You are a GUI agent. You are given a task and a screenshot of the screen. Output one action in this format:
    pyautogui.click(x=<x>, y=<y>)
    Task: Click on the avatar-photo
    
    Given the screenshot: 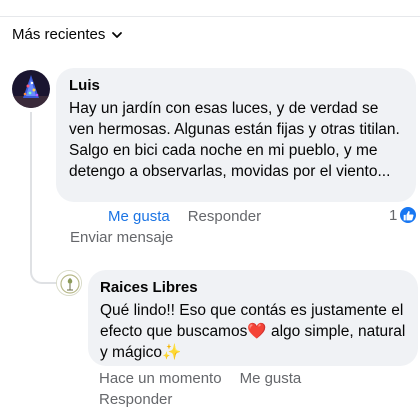 What is the action you would take?
    pyautogui.click(x=31, y=89)
    